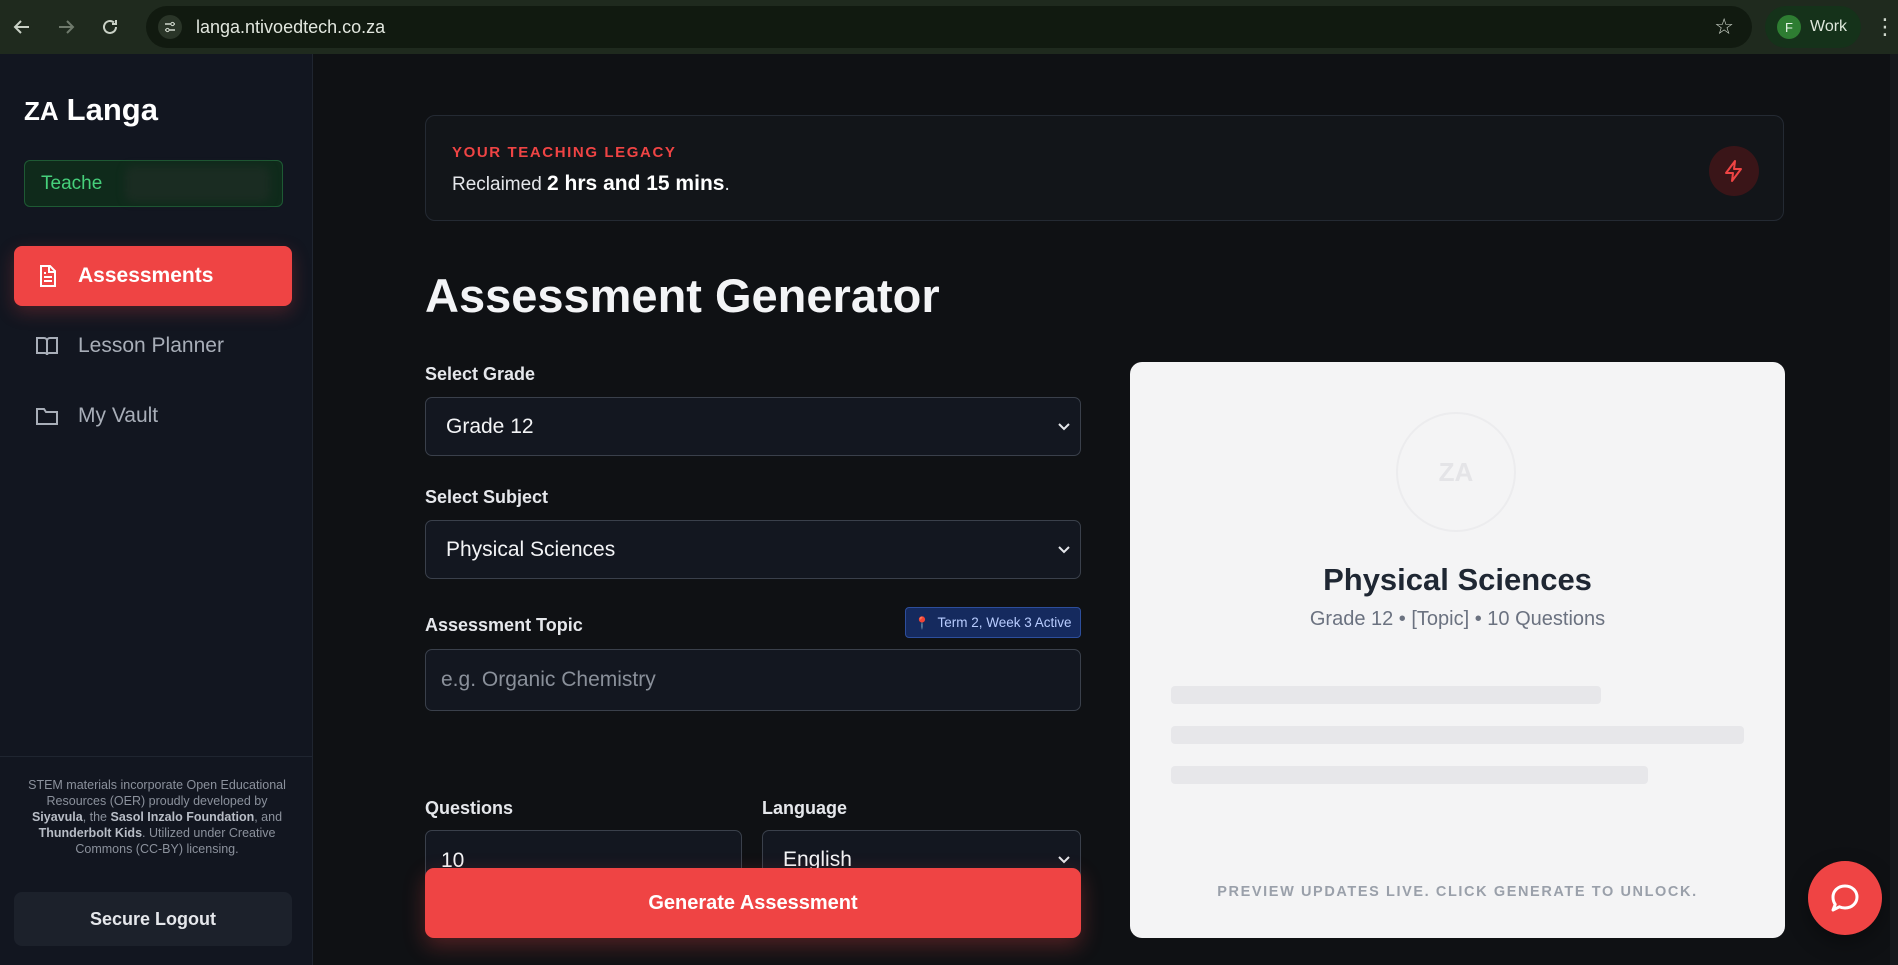  Describe the element at coordinates (47, 276) in the screenshot. I see `document-icon` at that location.